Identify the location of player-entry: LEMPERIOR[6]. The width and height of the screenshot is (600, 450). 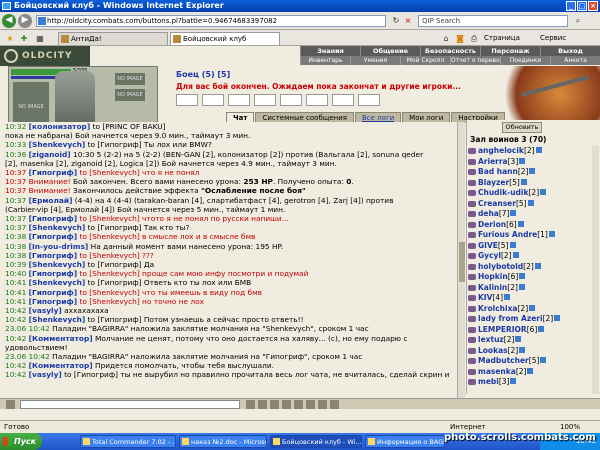
(532, 330).